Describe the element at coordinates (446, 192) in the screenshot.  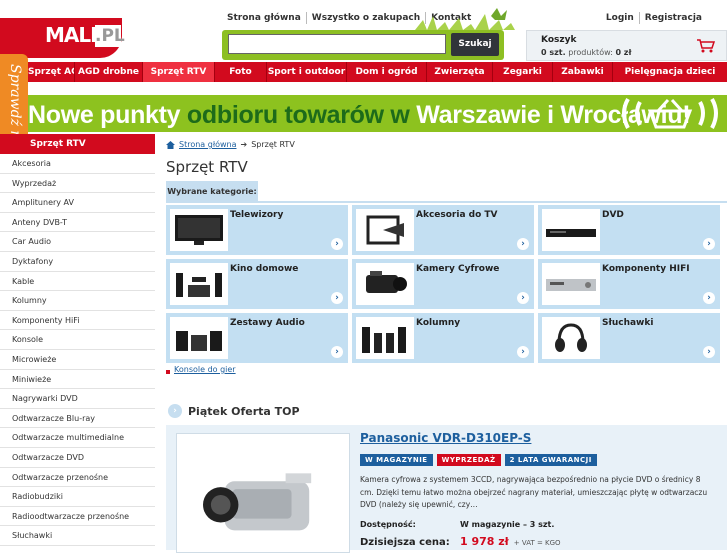
I see `tab-bar: Wybrane kategorie:` at that location.